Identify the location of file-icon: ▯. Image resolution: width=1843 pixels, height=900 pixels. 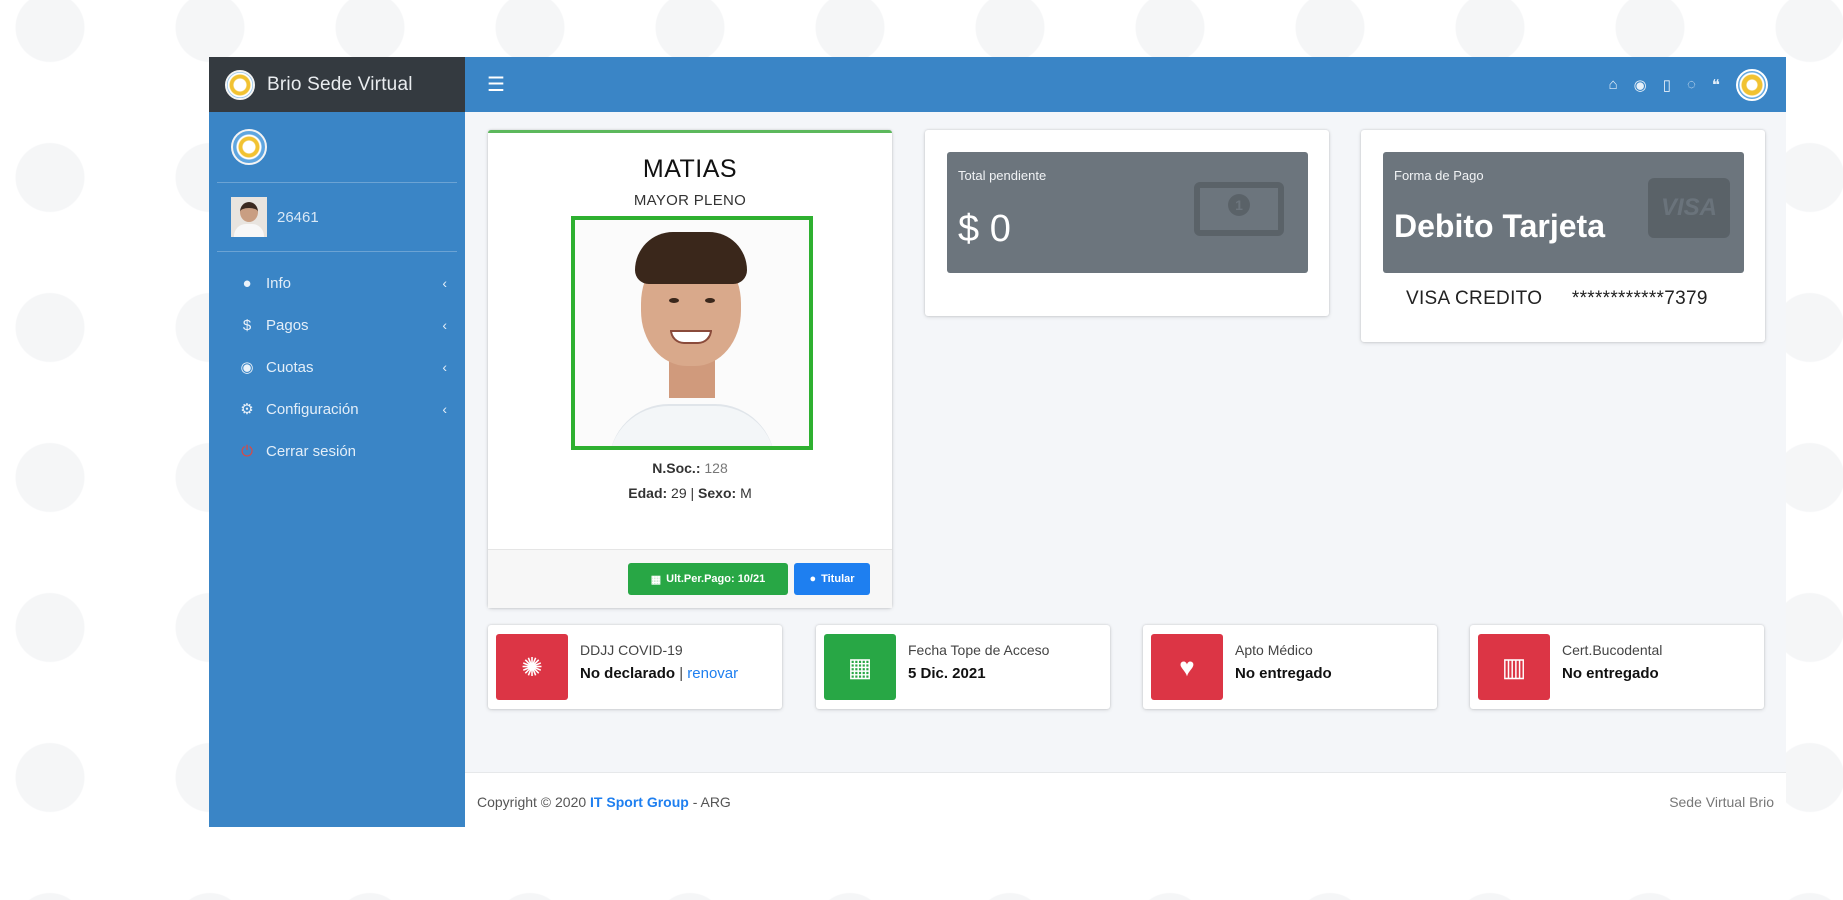
(1667, 85).